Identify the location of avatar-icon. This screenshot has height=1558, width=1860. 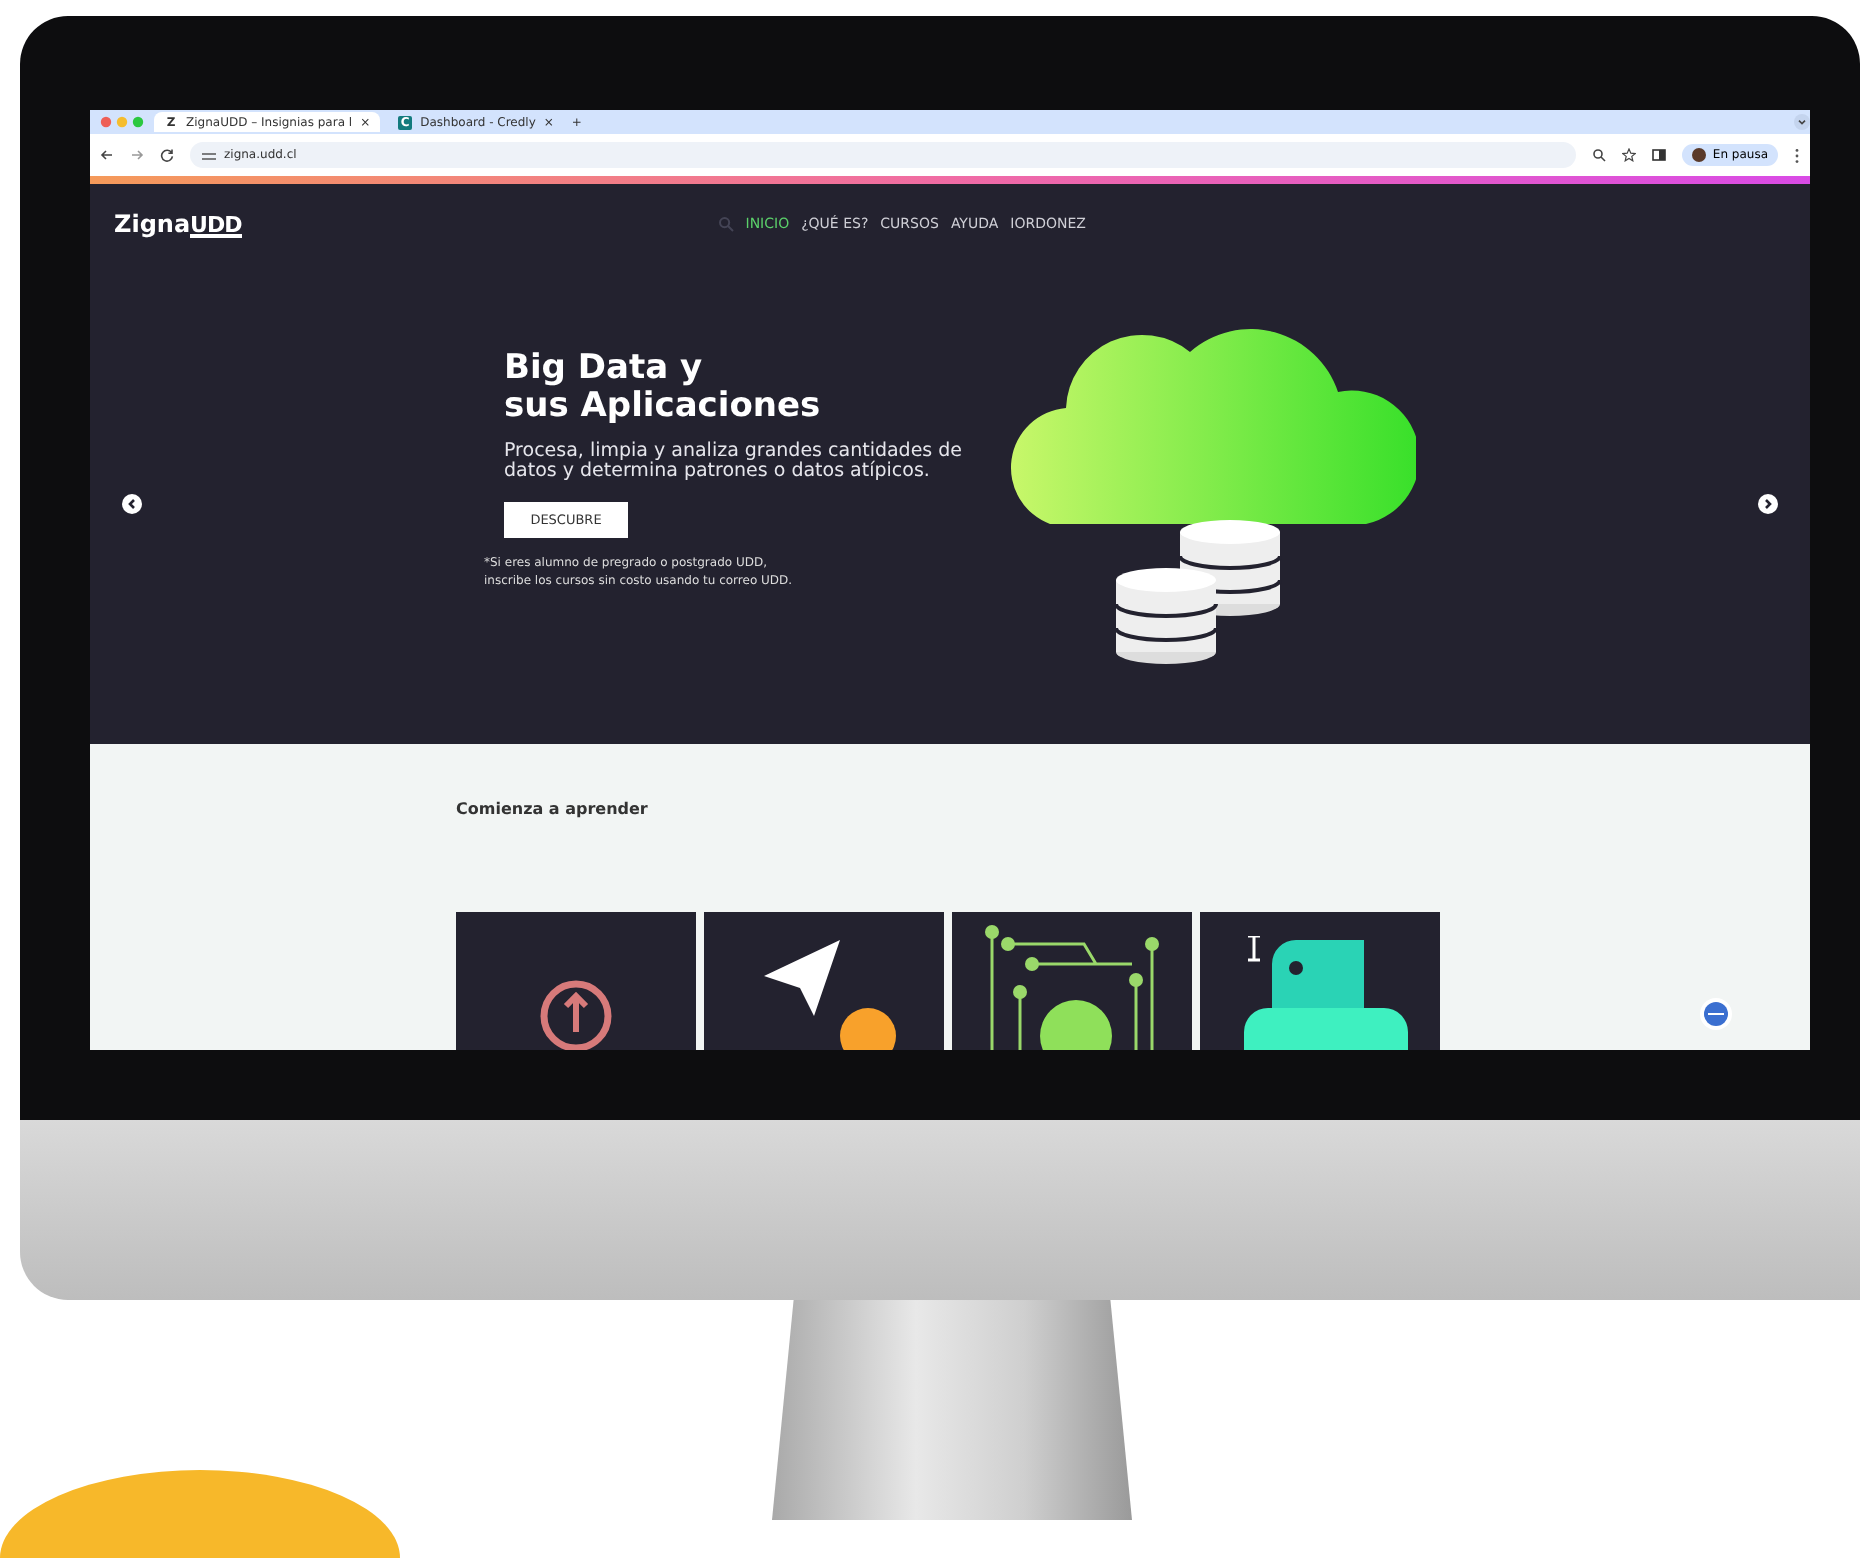
(1699, 155).